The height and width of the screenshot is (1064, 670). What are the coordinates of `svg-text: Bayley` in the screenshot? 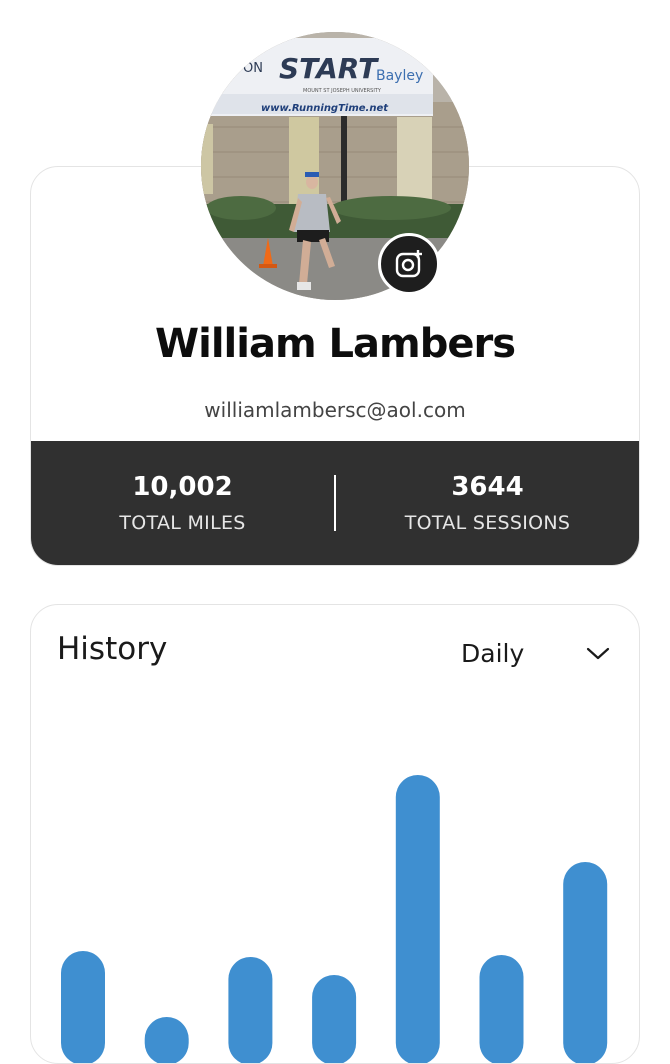 It's located at (399, 76).